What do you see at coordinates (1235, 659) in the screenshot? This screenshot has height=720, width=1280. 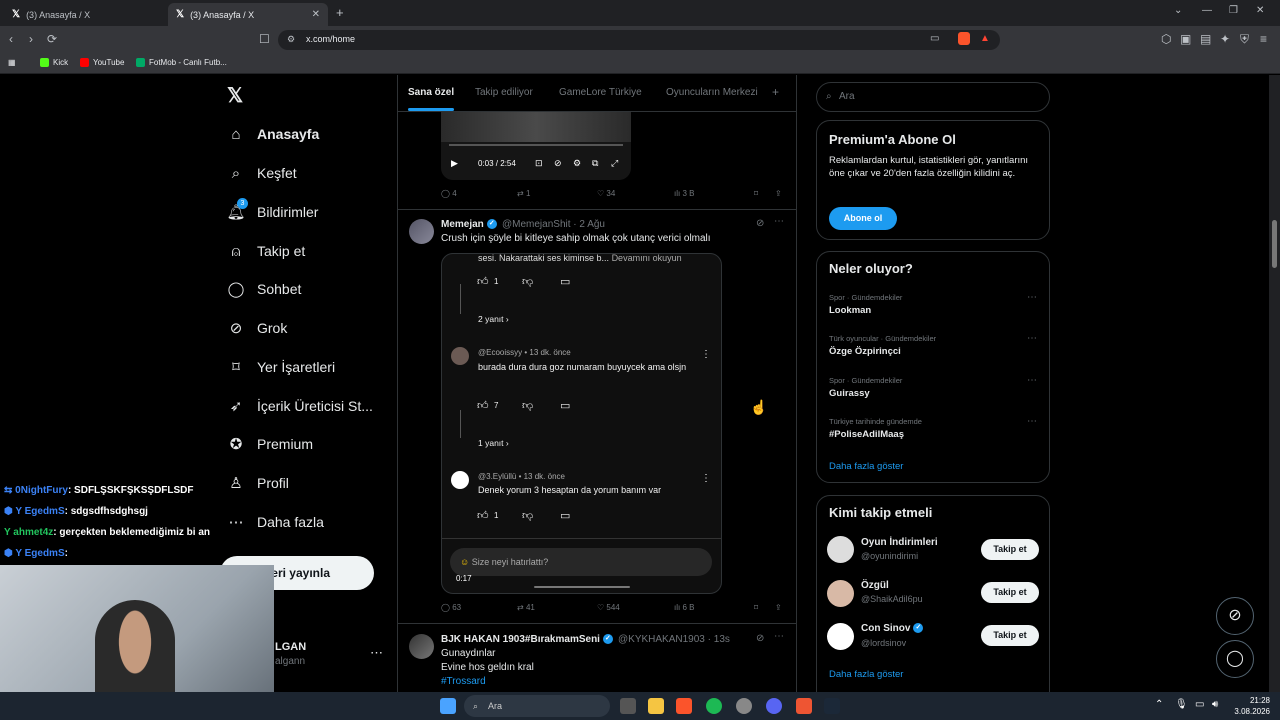 I see `messages-fab-icon: ◯` at bounding box center [1235, 659].